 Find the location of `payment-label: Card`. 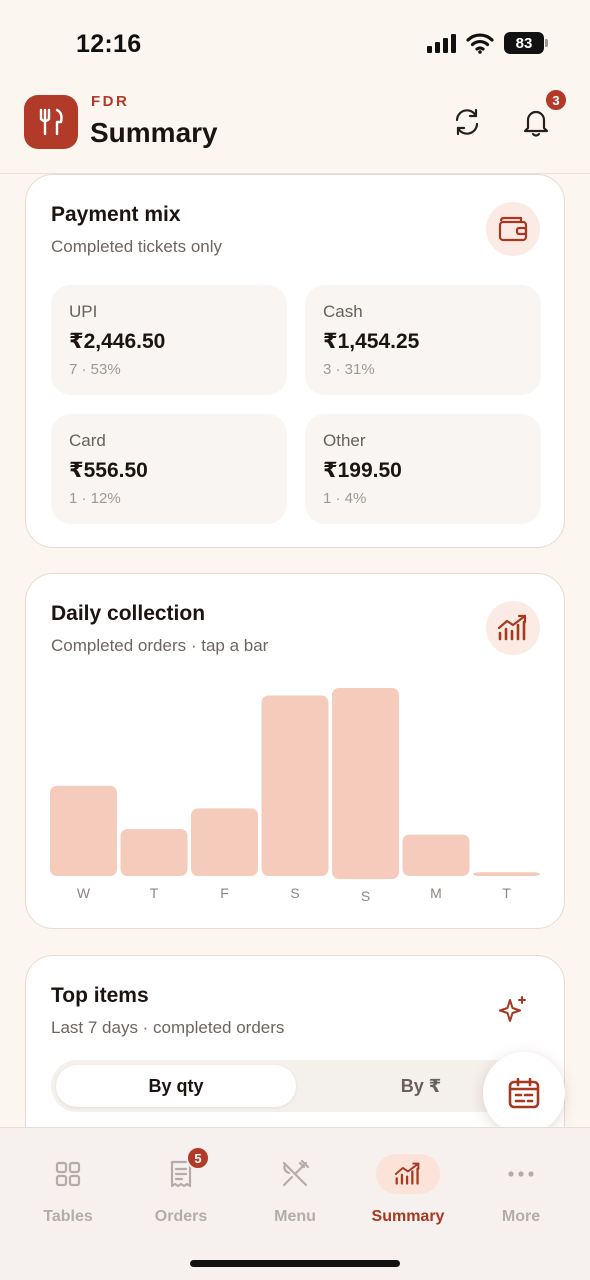

payment-label: Card is located at coordinates (87, 440).